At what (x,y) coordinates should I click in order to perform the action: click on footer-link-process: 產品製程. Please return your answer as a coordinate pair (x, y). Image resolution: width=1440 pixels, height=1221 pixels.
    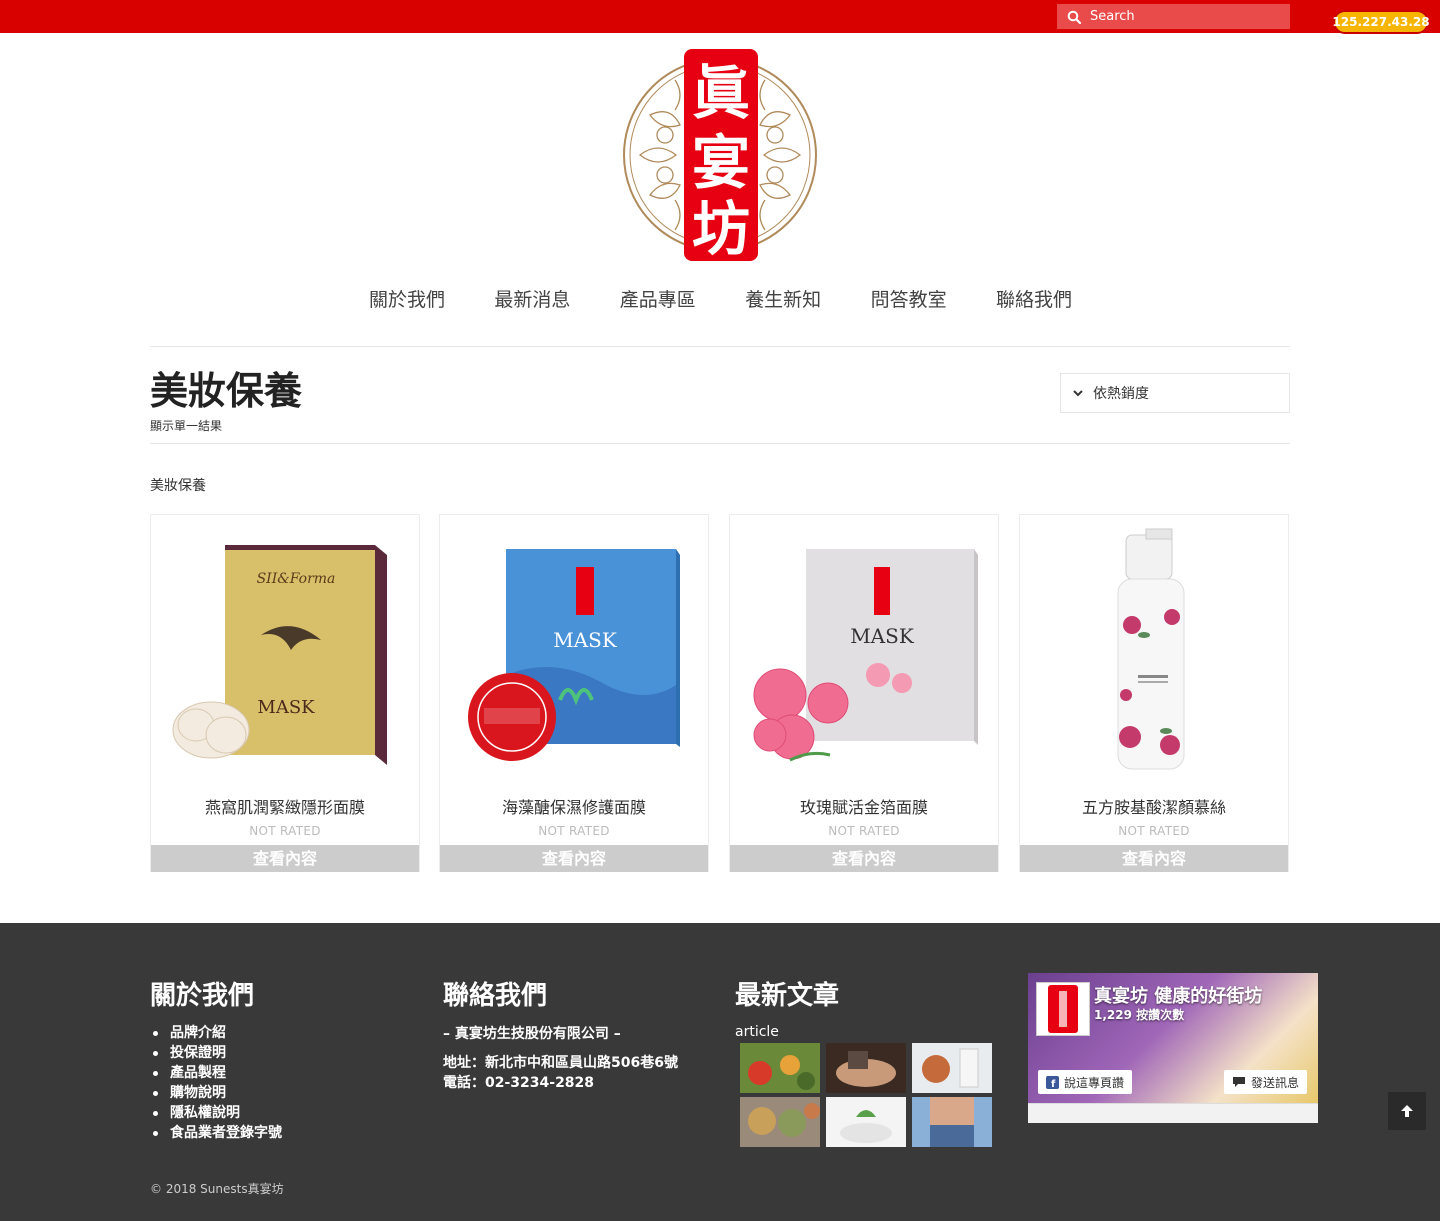
    Looking at the image, I should click on (216, 1073).